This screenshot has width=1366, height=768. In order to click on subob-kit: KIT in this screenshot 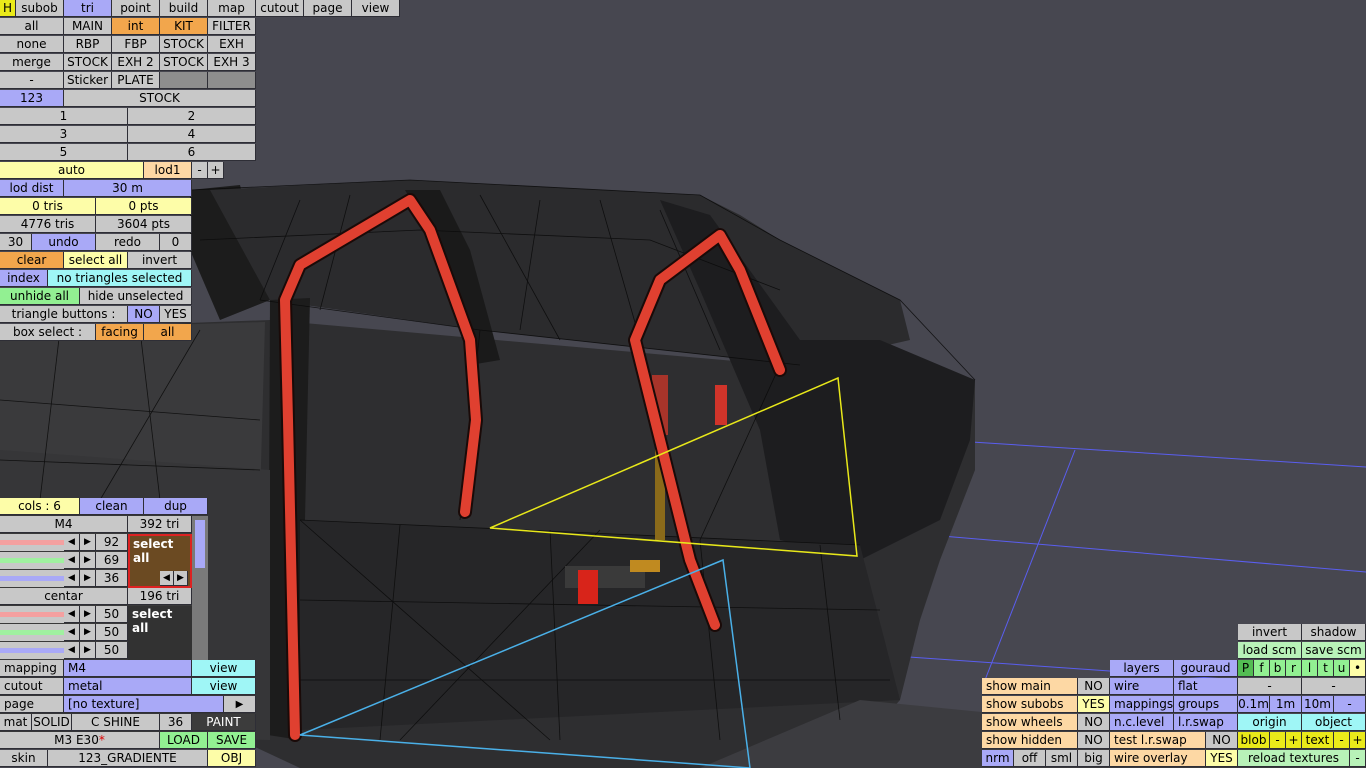, I will do `click(184, 26)`.